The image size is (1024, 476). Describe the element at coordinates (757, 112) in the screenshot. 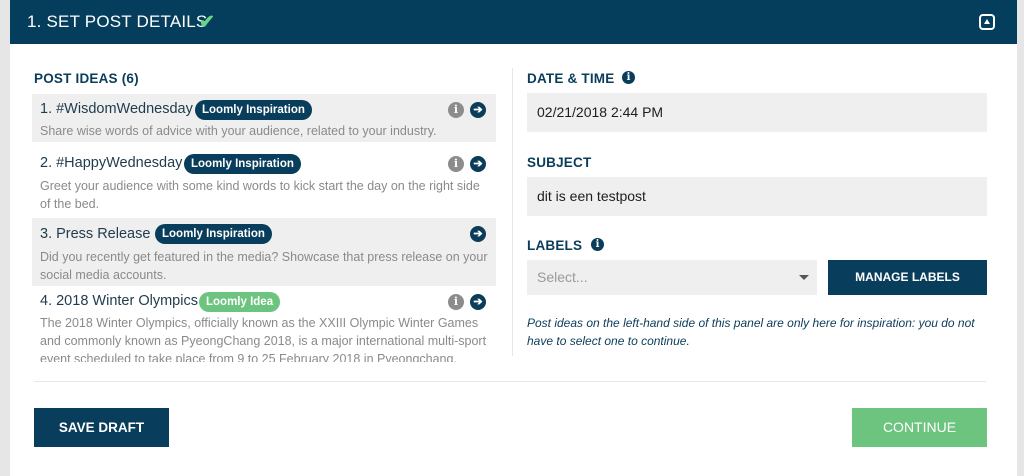

I see `date-time-input: 02/21/2018 2:44 PM` at that location.